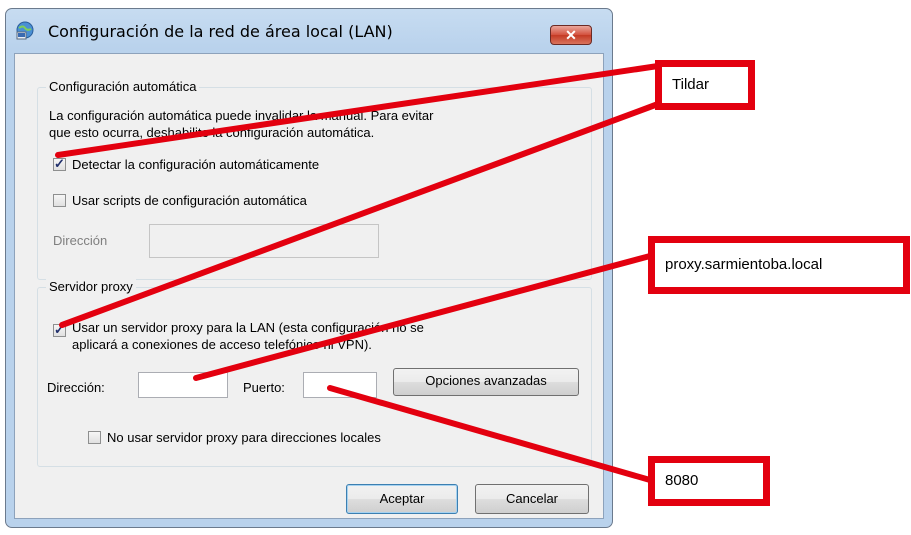 This screenshot has height=535, width=911. What do you see at coordinates (358, 110) in the screenshot?
I see `annotation-line-detect` at bounding box center [358, 110].